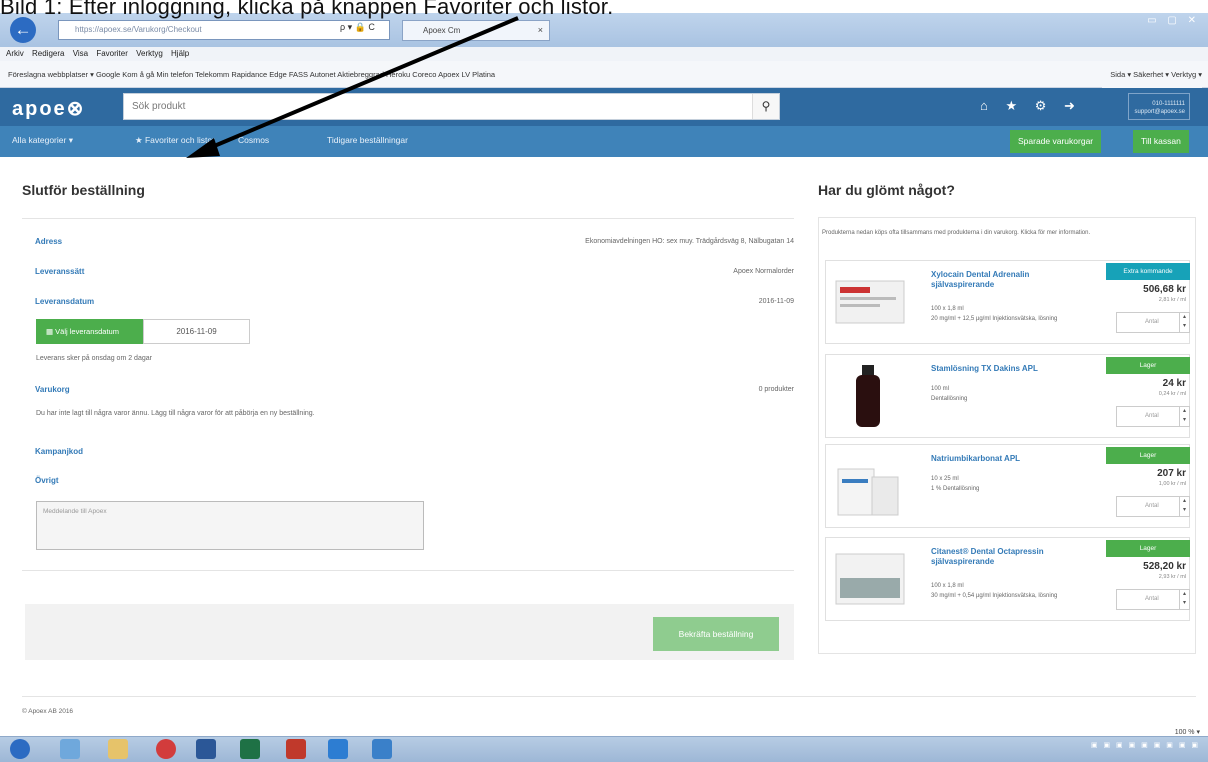 The image size is (1208, 762). What do you see at coordinates (1172, 394) in the screenshot?
I see `unit-price: 0,24 kr / ml` at bounding box center [1172, 394].